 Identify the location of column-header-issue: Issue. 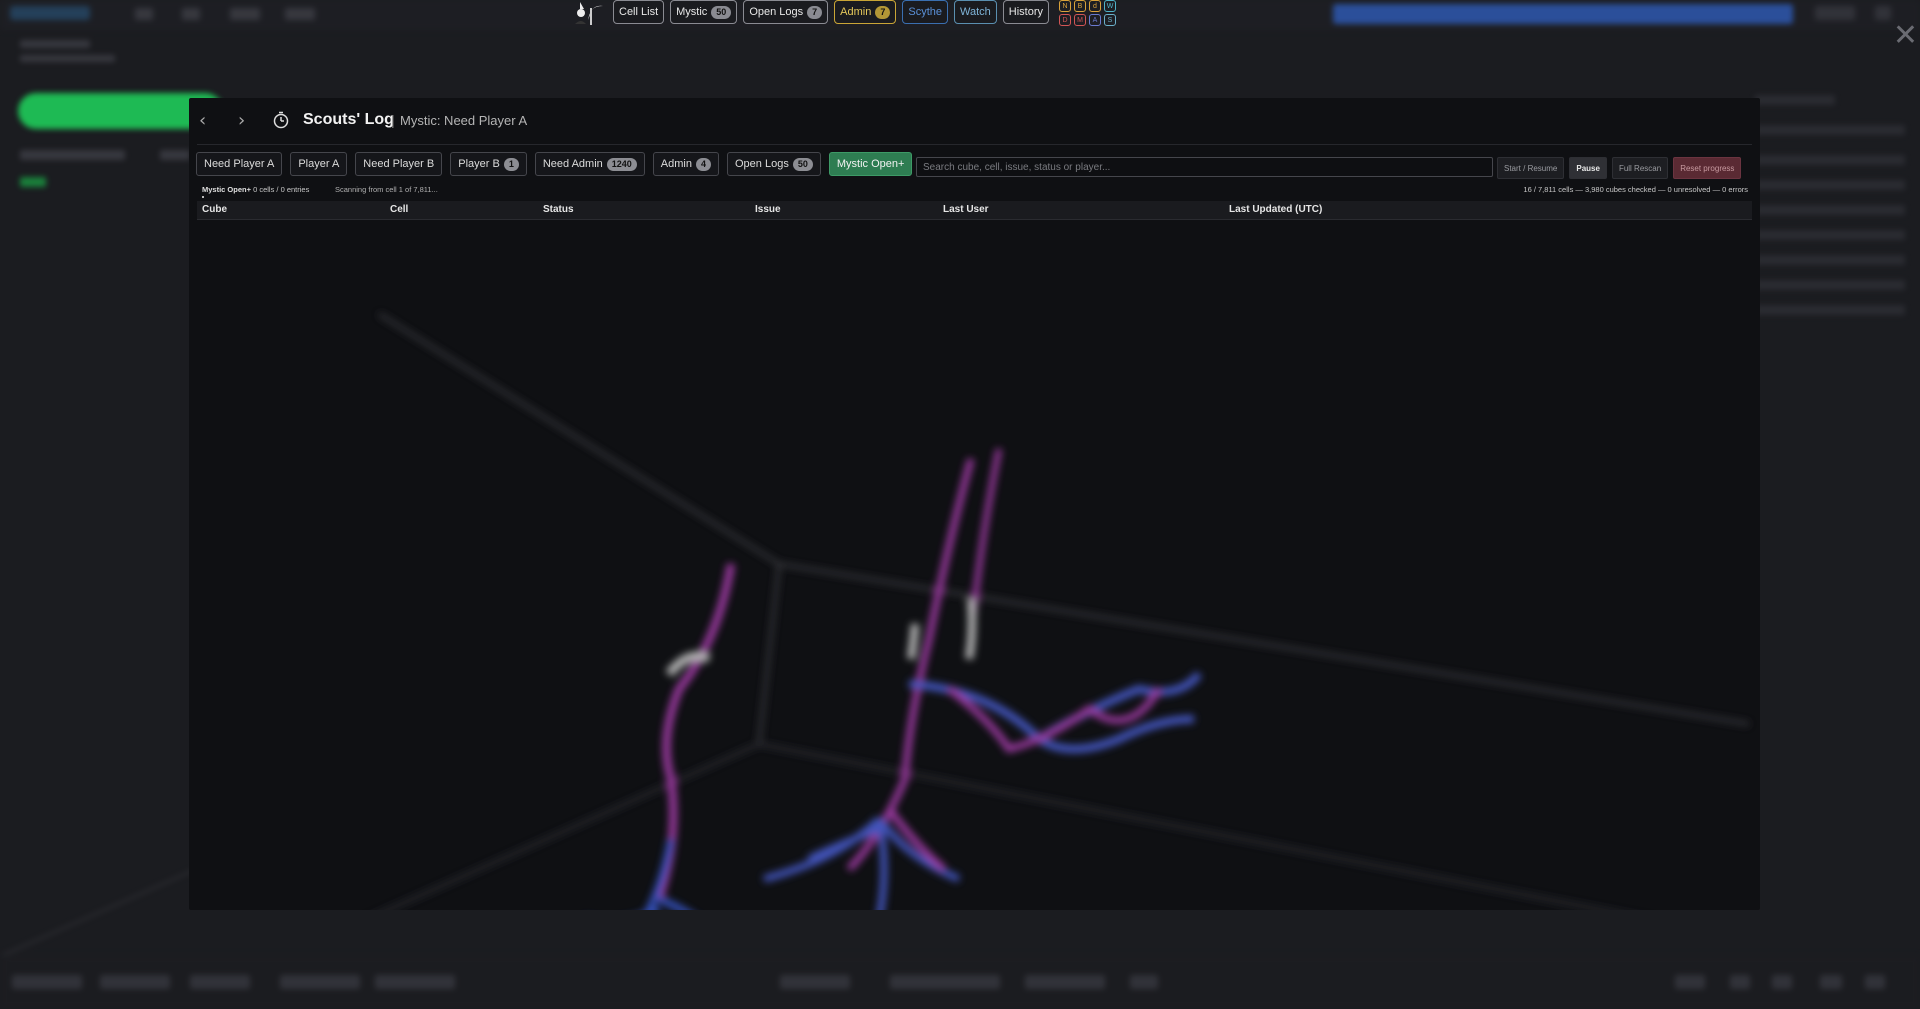
(768, 209).